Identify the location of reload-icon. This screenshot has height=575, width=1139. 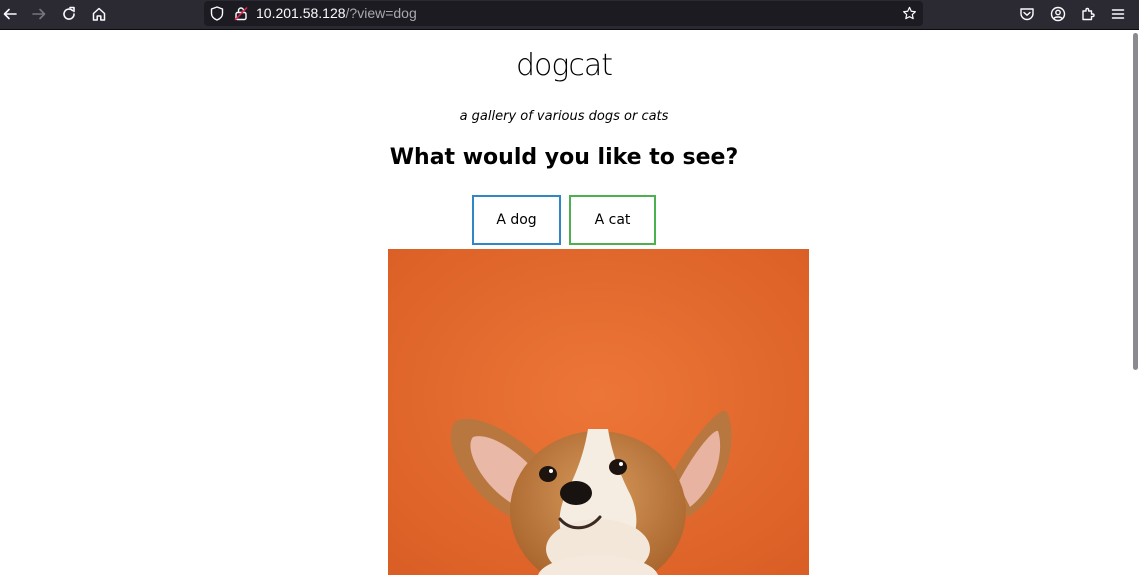
(69, 13).